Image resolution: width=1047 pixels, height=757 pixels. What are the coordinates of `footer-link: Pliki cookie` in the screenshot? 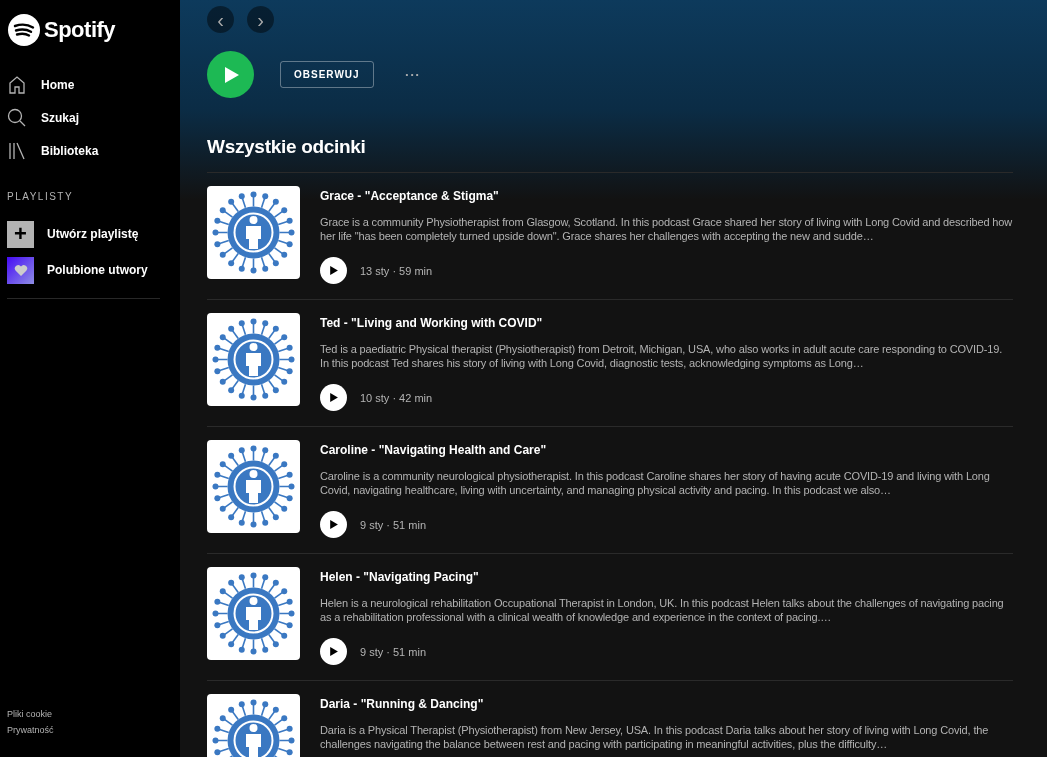 It's located at (90, 714).